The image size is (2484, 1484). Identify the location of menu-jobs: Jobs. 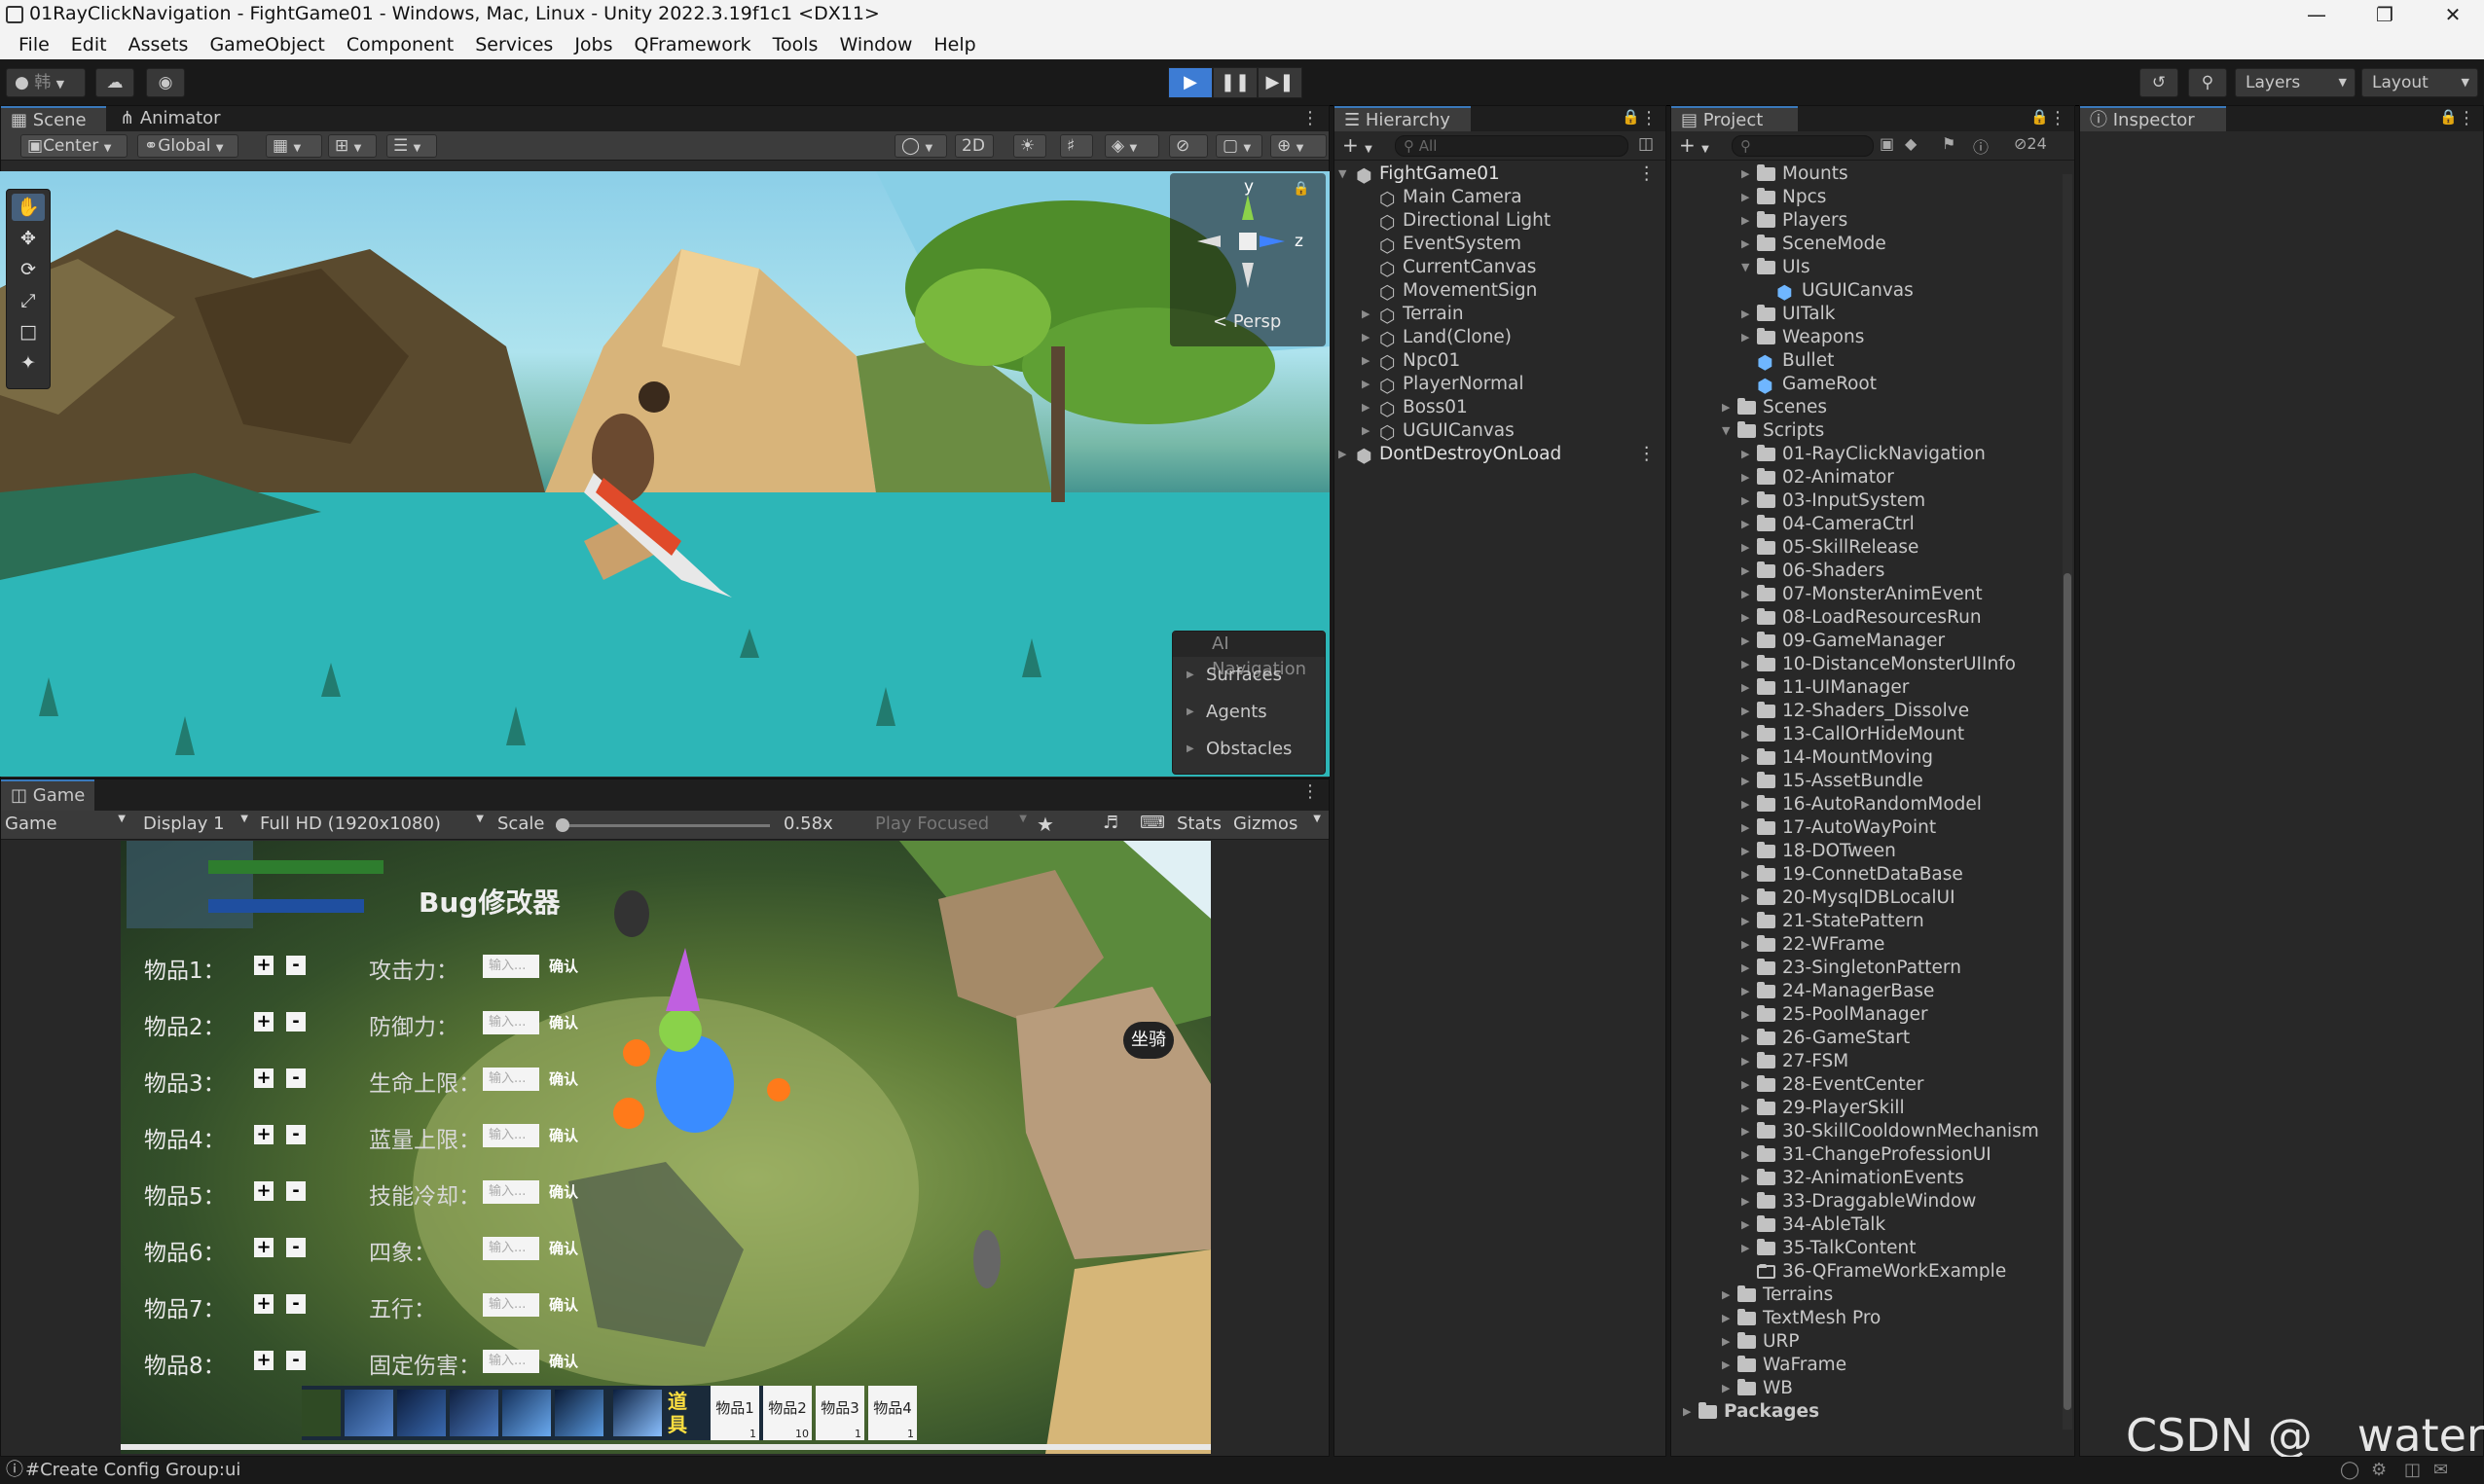
(593, 44).